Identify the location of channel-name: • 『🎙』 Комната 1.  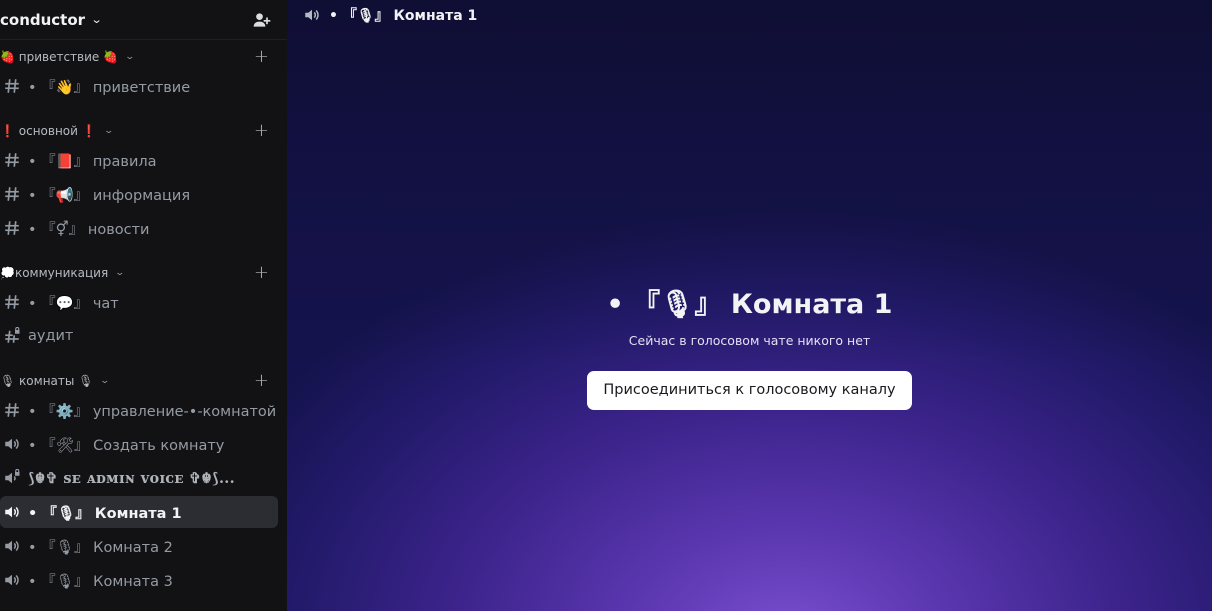
(105, 513).